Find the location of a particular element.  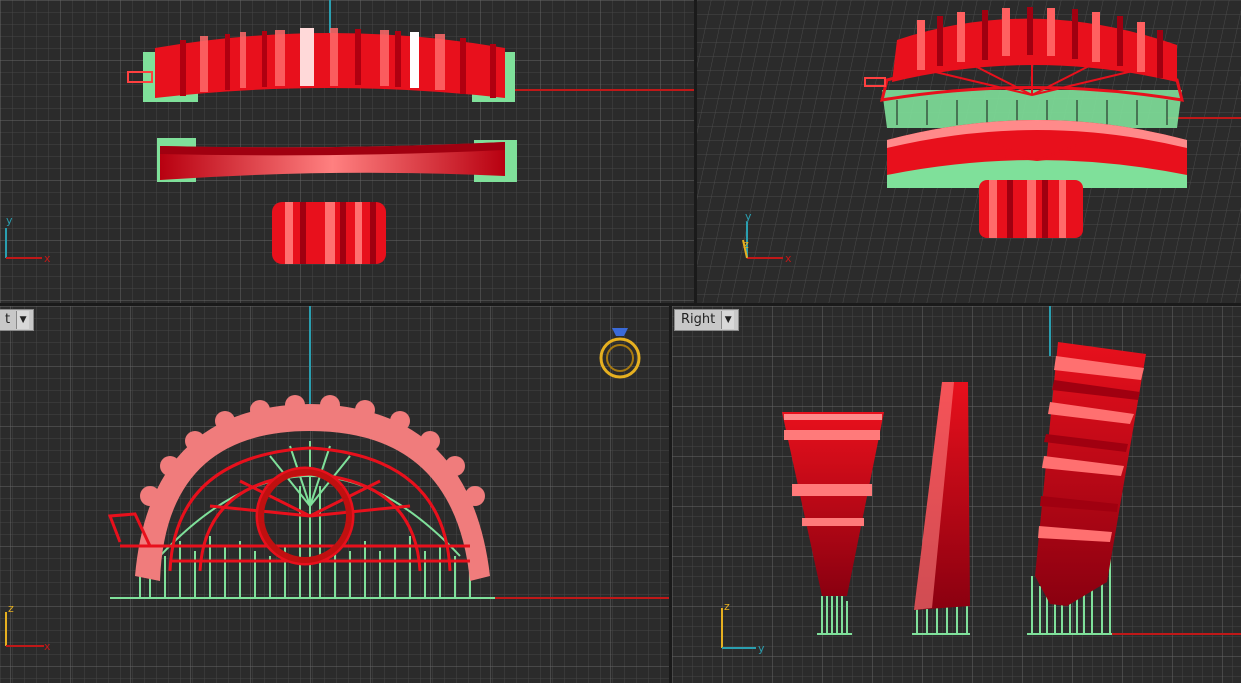

viewport-front-label: t ▼ is located at coordinates (17, 320).